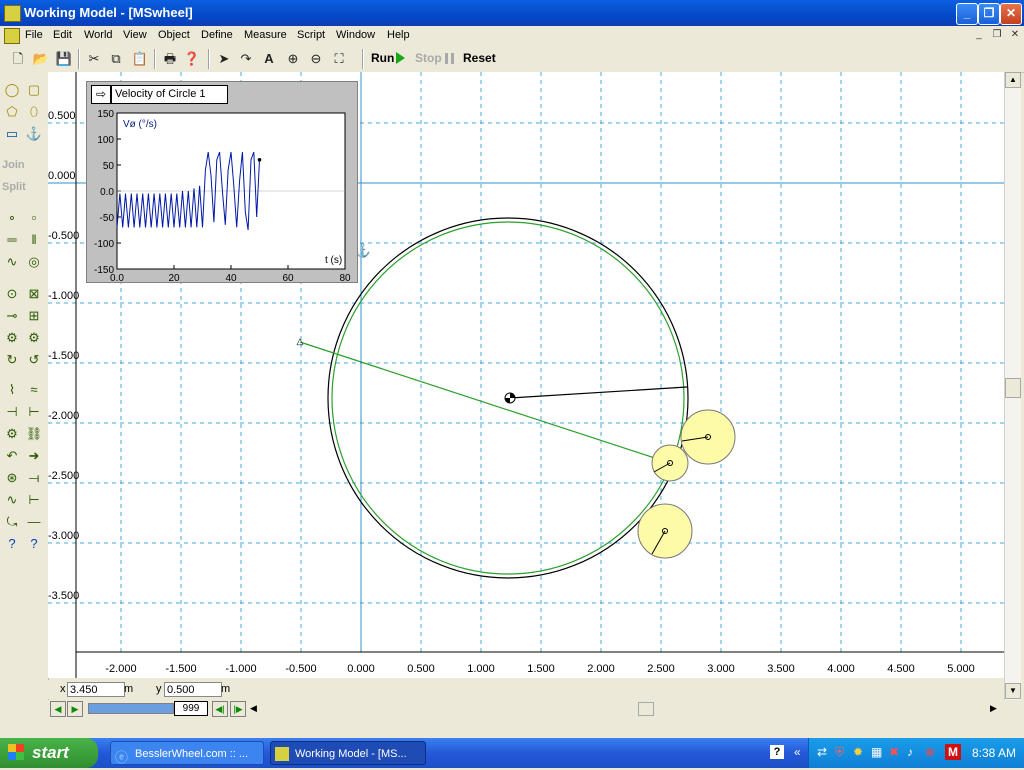  What do you see at coordinates (12, 390) in the screenshot?
I see `rope-icon: ⌇` at bounding box center [12, 390].